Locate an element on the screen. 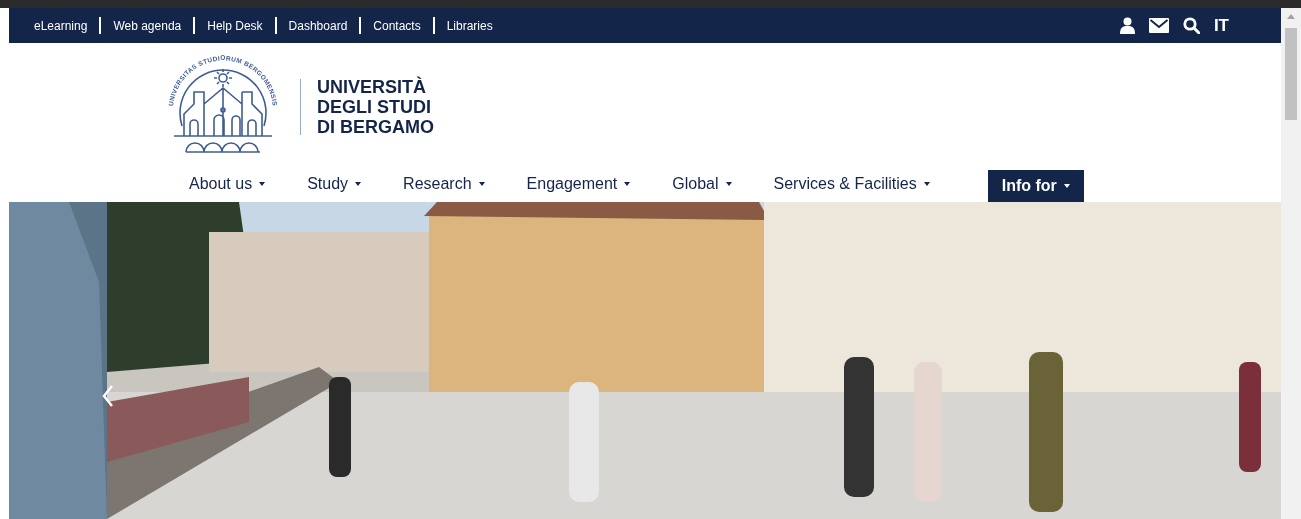  search-icon is located at coordinates (1191, 25).